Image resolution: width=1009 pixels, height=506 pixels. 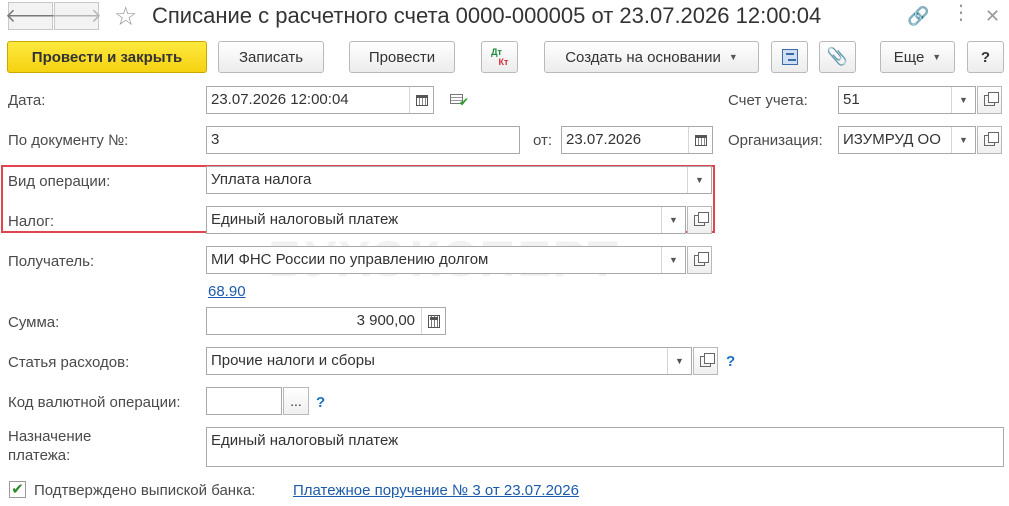 I want to click on account-value: 51, so click(x=851, y=99).